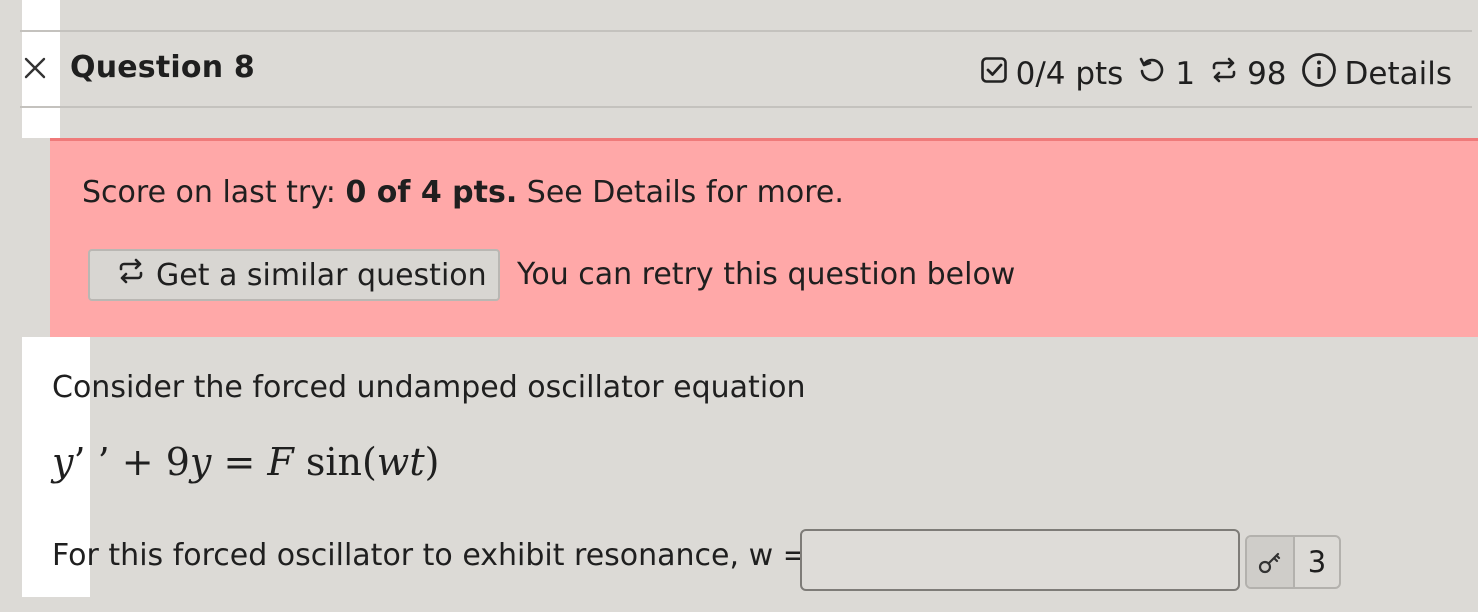  I want to click on divider-header, so click(746, 107).